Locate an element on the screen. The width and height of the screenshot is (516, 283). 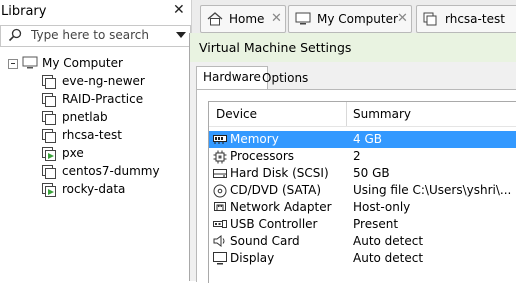
network-adapter-icon is located at coordinates (220, 208).